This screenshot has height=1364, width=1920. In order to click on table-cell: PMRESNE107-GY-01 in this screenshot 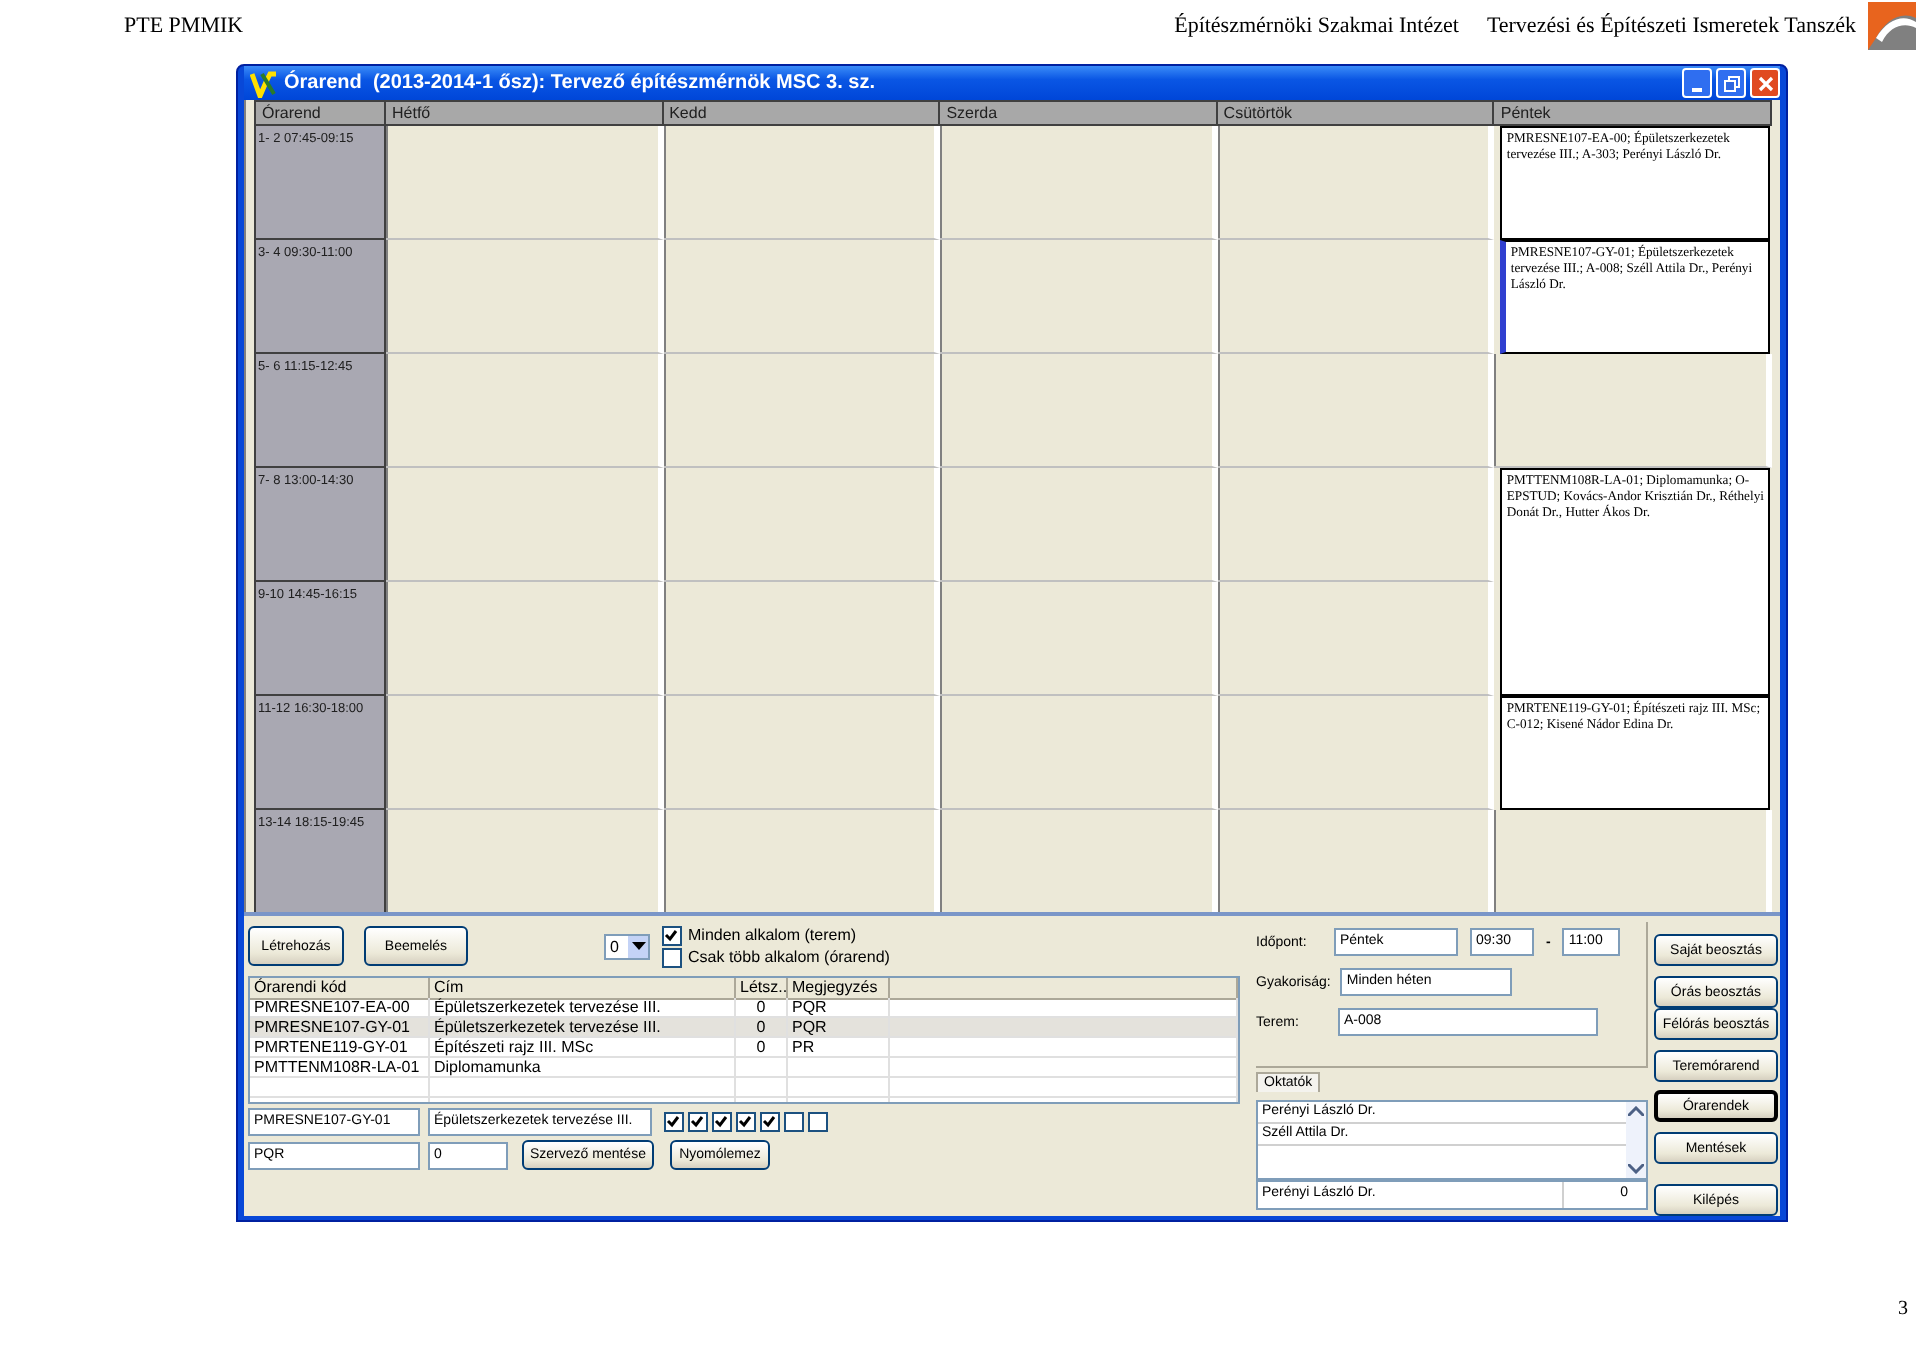, I will do `click(340, 1028)`.